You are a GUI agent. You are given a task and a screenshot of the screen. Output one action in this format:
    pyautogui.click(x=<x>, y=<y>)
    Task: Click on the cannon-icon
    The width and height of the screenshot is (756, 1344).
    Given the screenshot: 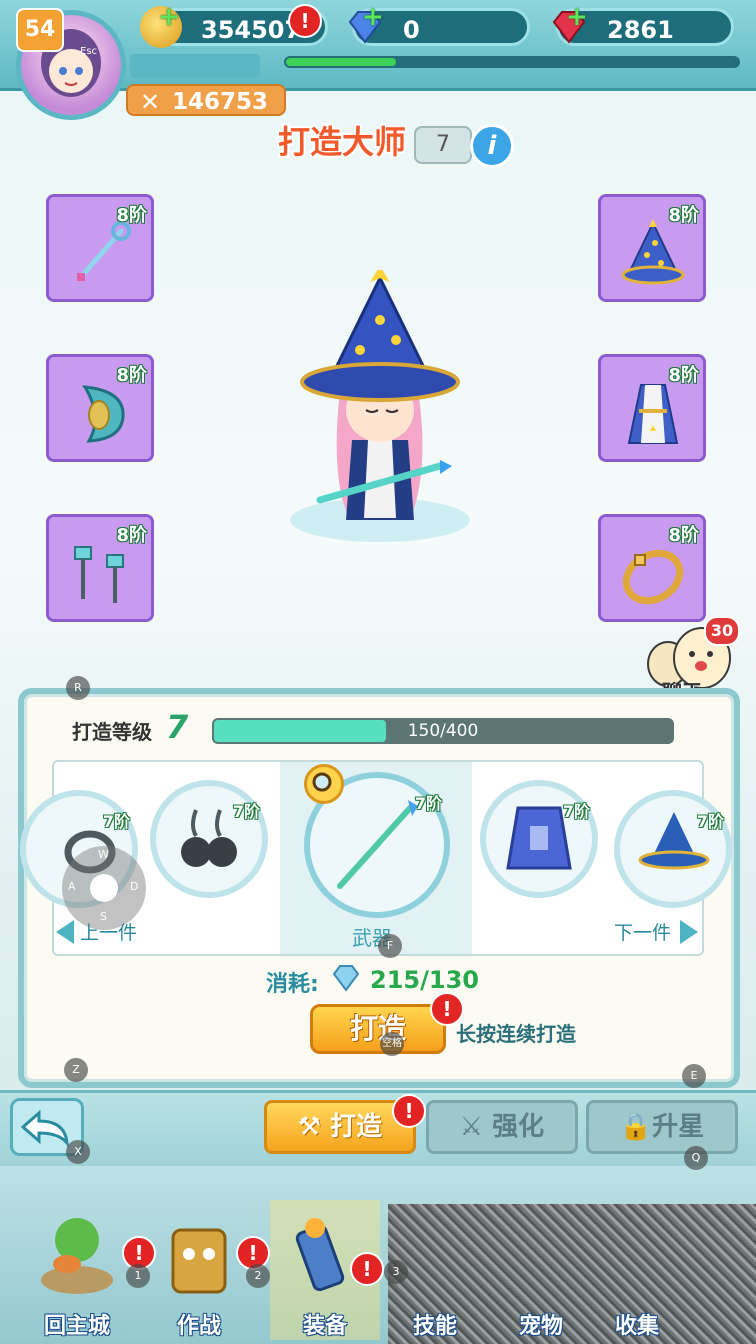 What is the action you would take?
    pyautogui.click(x=320, y=1255)
    